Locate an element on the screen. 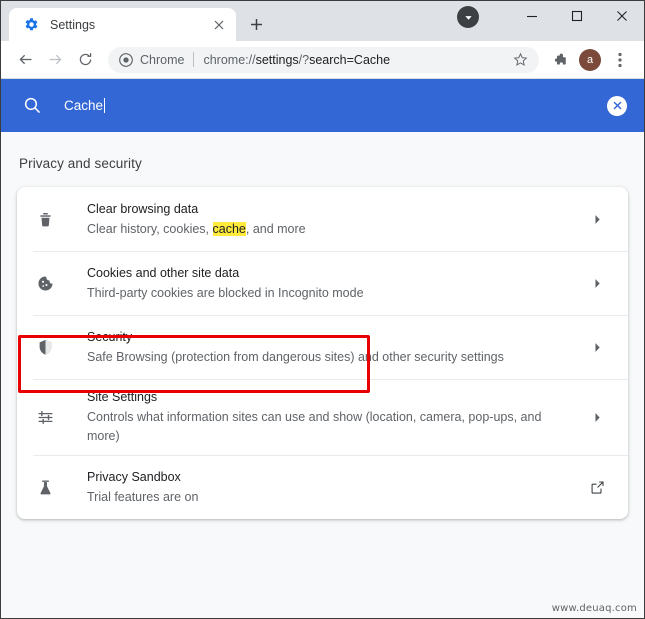 This screenshot has height=619, width=645. settings-gear-icon is located at coordinates (31, 25).